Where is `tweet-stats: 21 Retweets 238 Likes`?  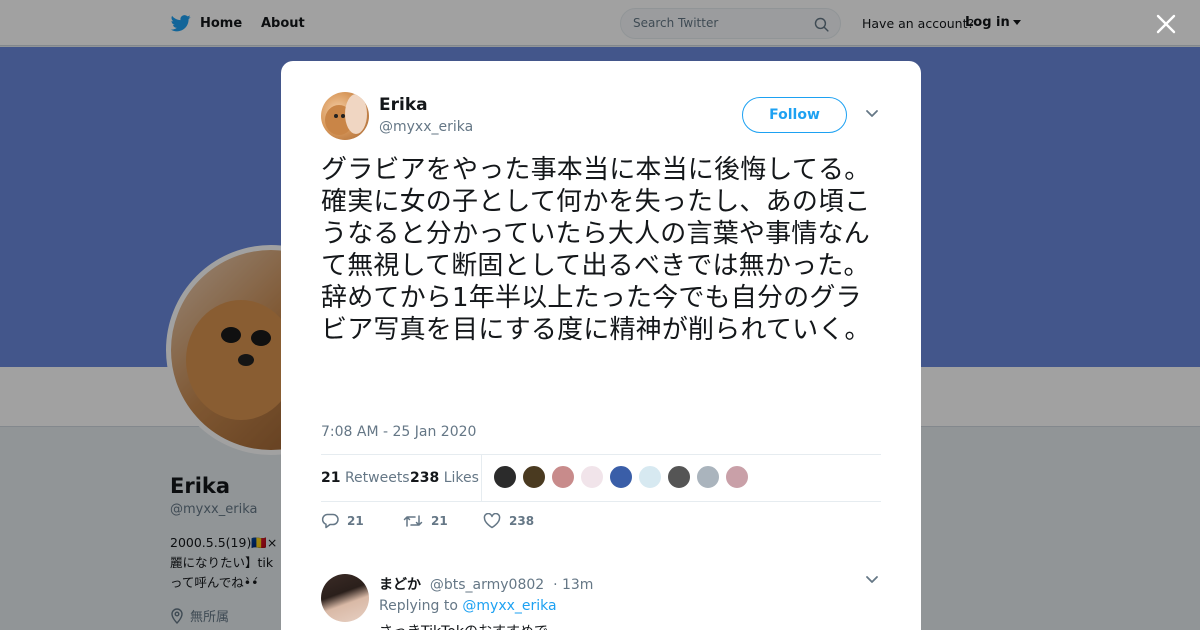
tweet-stats: 21 Retweets 238 Likes is located at coordinates (601, 478).